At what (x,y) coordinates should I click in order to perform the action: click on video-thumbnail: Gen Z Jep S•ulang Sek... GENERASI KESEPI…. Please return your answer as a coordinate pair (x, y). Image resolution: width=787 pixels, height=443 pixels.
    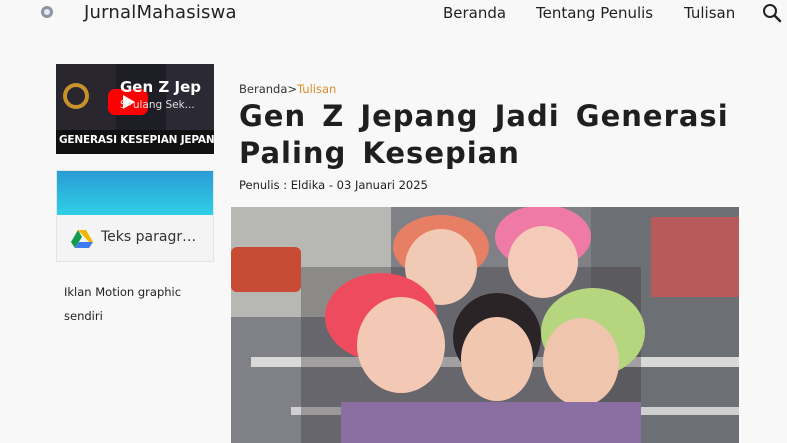
    Looking at the image, I should click on (135, 109).